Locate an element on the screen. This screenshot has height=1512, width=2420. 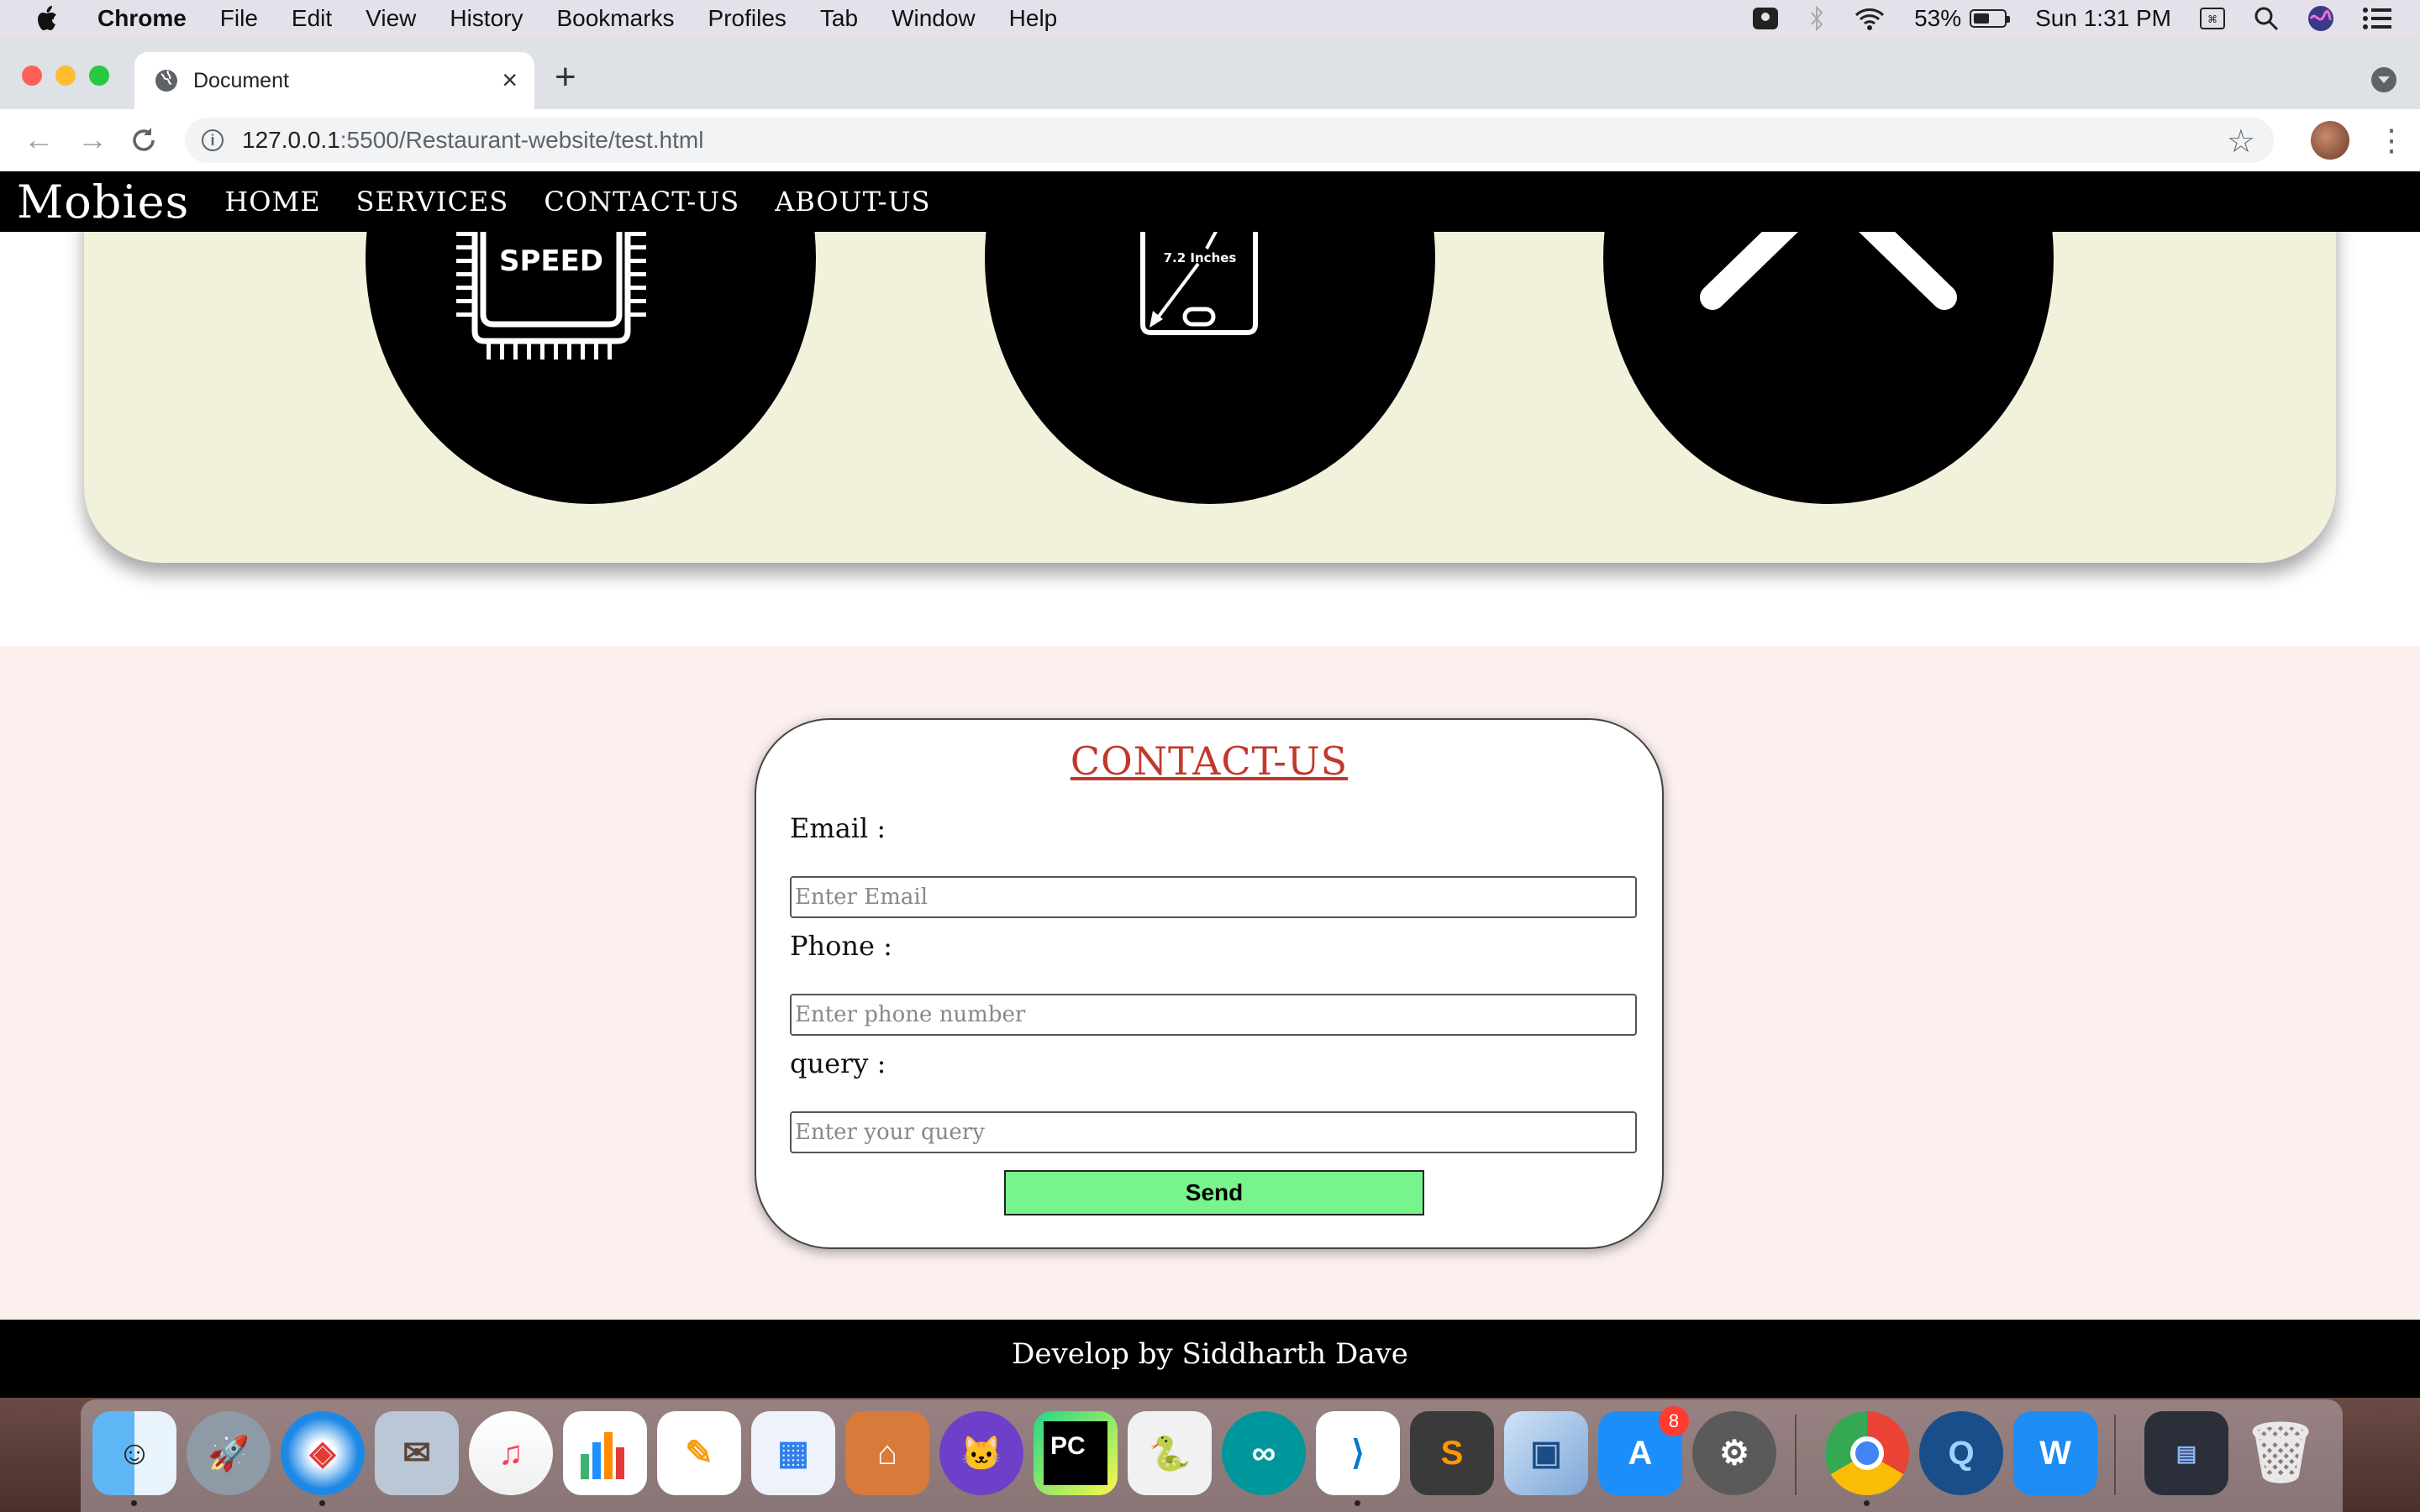
quicktime-icon: Q is located at coordinates (1961, 1453).